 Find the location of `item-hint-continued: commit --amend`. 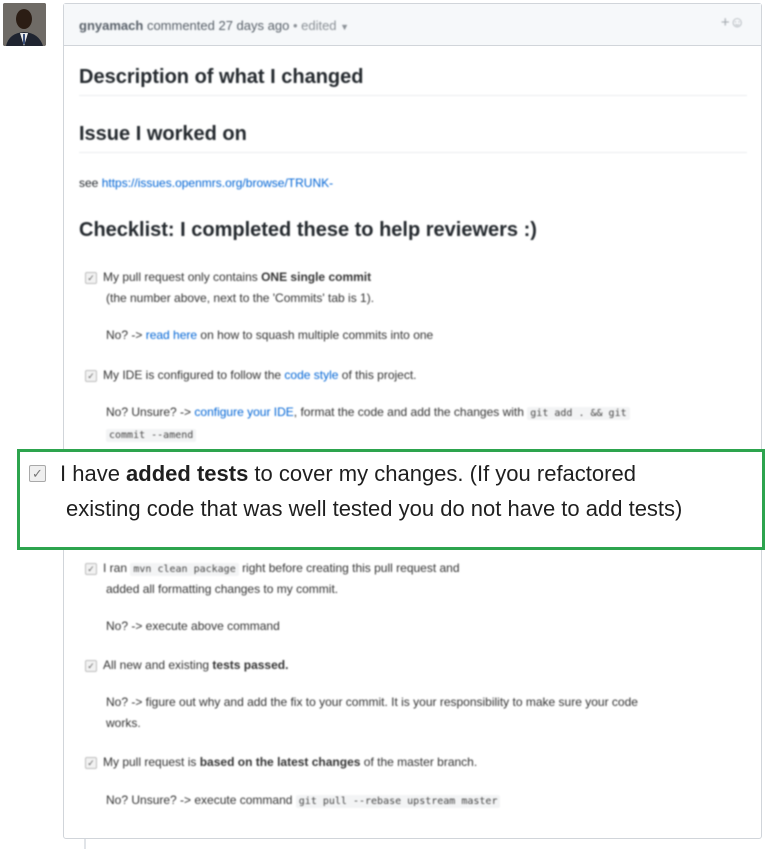

item-hint-continued: commit --amend is located at coordinates (151, 435).